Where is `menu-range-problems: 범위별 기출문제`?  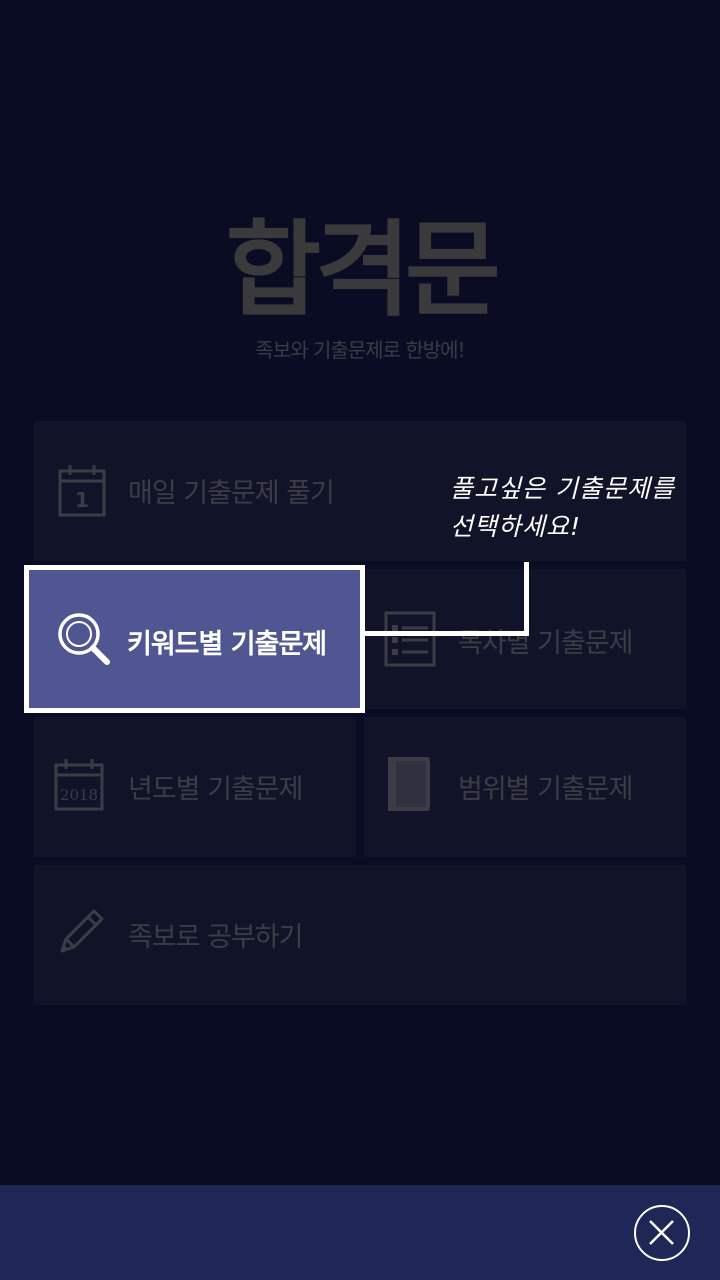
menu-range-problems: 범위별 기출문제 is located at coordinates (525, 787).